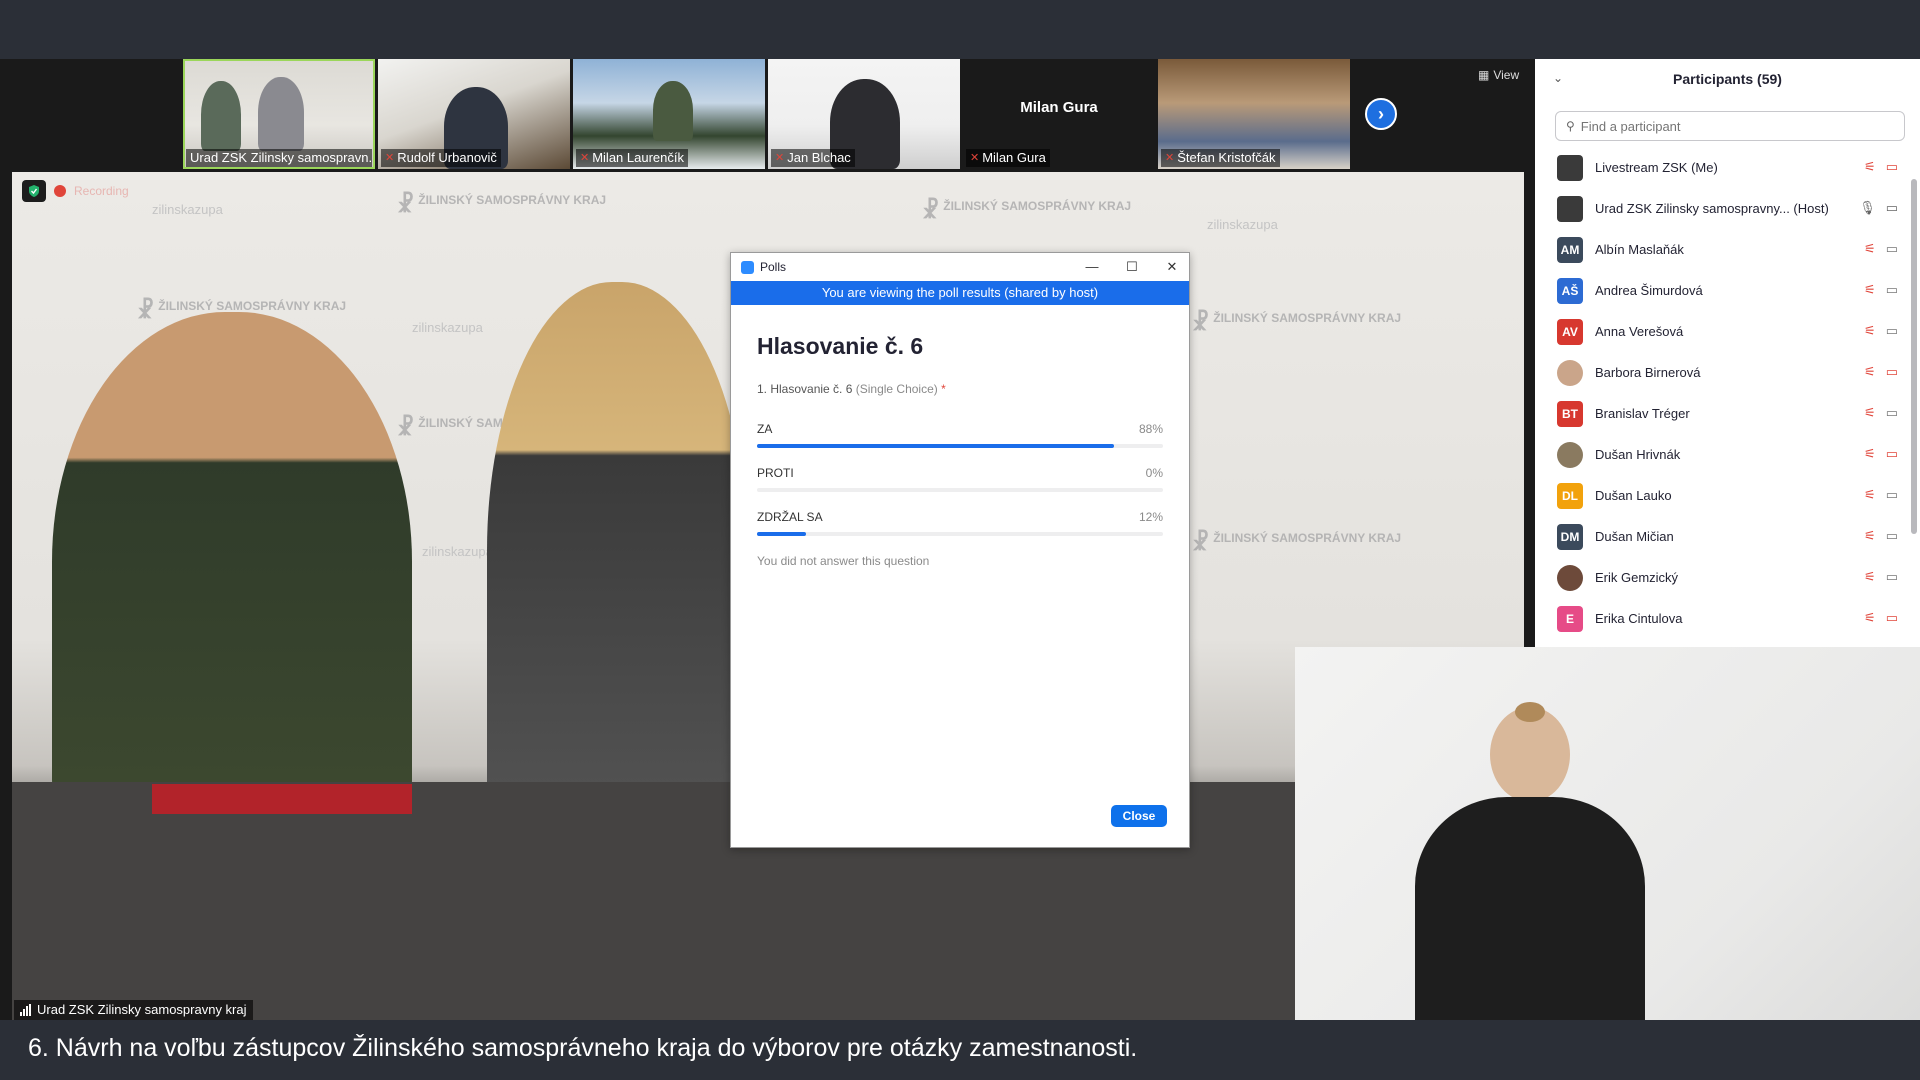 The height and width of the screenshot is (1080, 1920). I want to click on thumbnail-name-text: Jan Blchac, so click(819, 157).